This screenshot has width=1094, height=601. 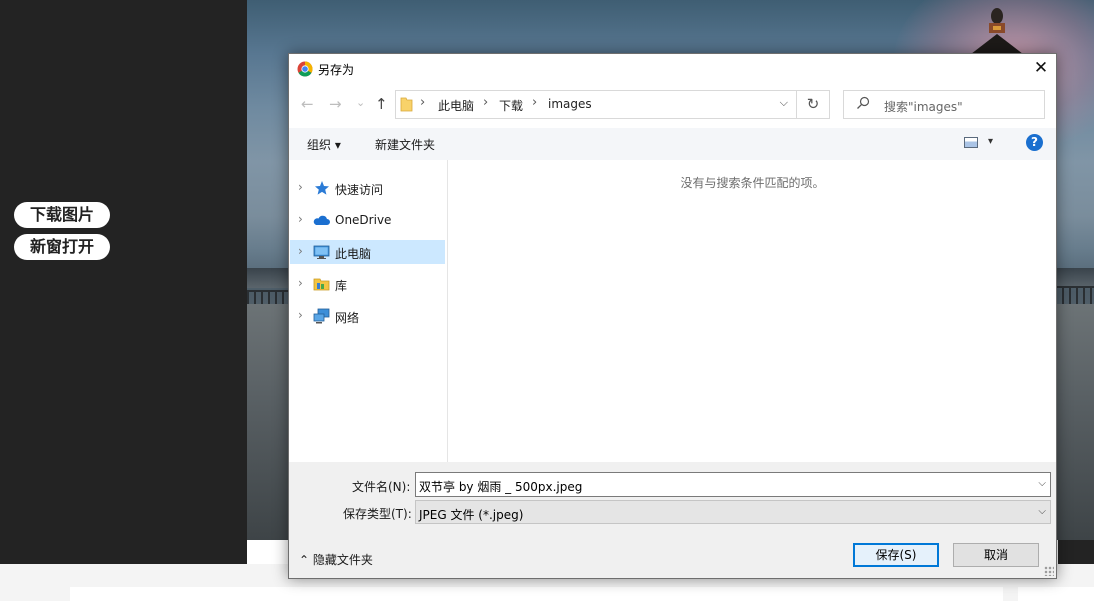 What do you see at coordinates (322, 188) in the screenshot?
I see `quick-access-star-icon` at bounding box center [322, 188].